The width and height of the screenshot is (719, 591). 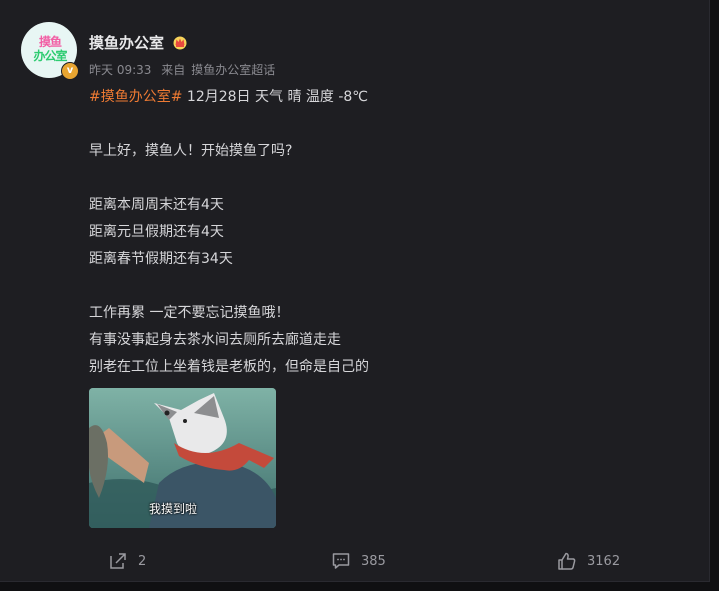 I want to click on avatar-logo: 摸鱼 办公室, so click(x=50, y=49).